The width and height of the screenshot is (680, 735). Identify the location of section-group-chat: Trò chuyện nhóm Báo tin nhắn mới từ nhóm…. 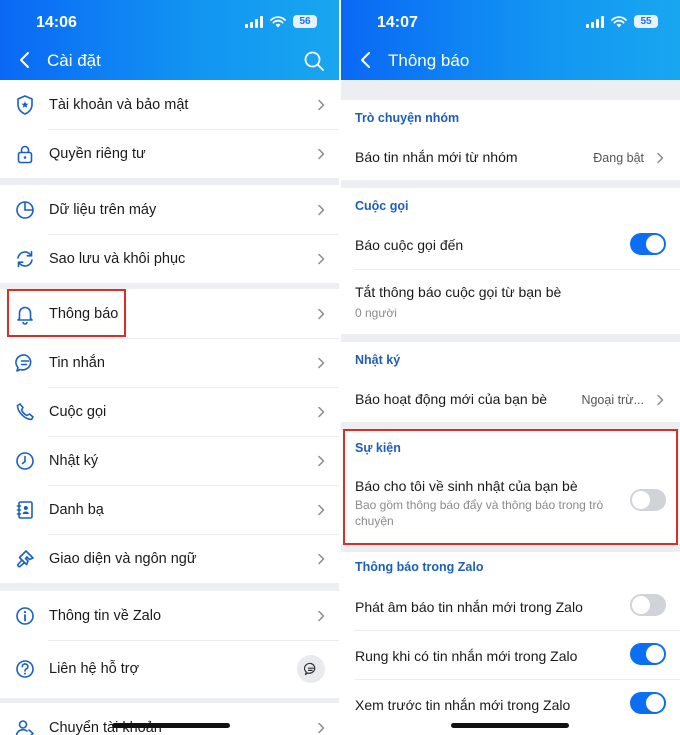
(510, 140).